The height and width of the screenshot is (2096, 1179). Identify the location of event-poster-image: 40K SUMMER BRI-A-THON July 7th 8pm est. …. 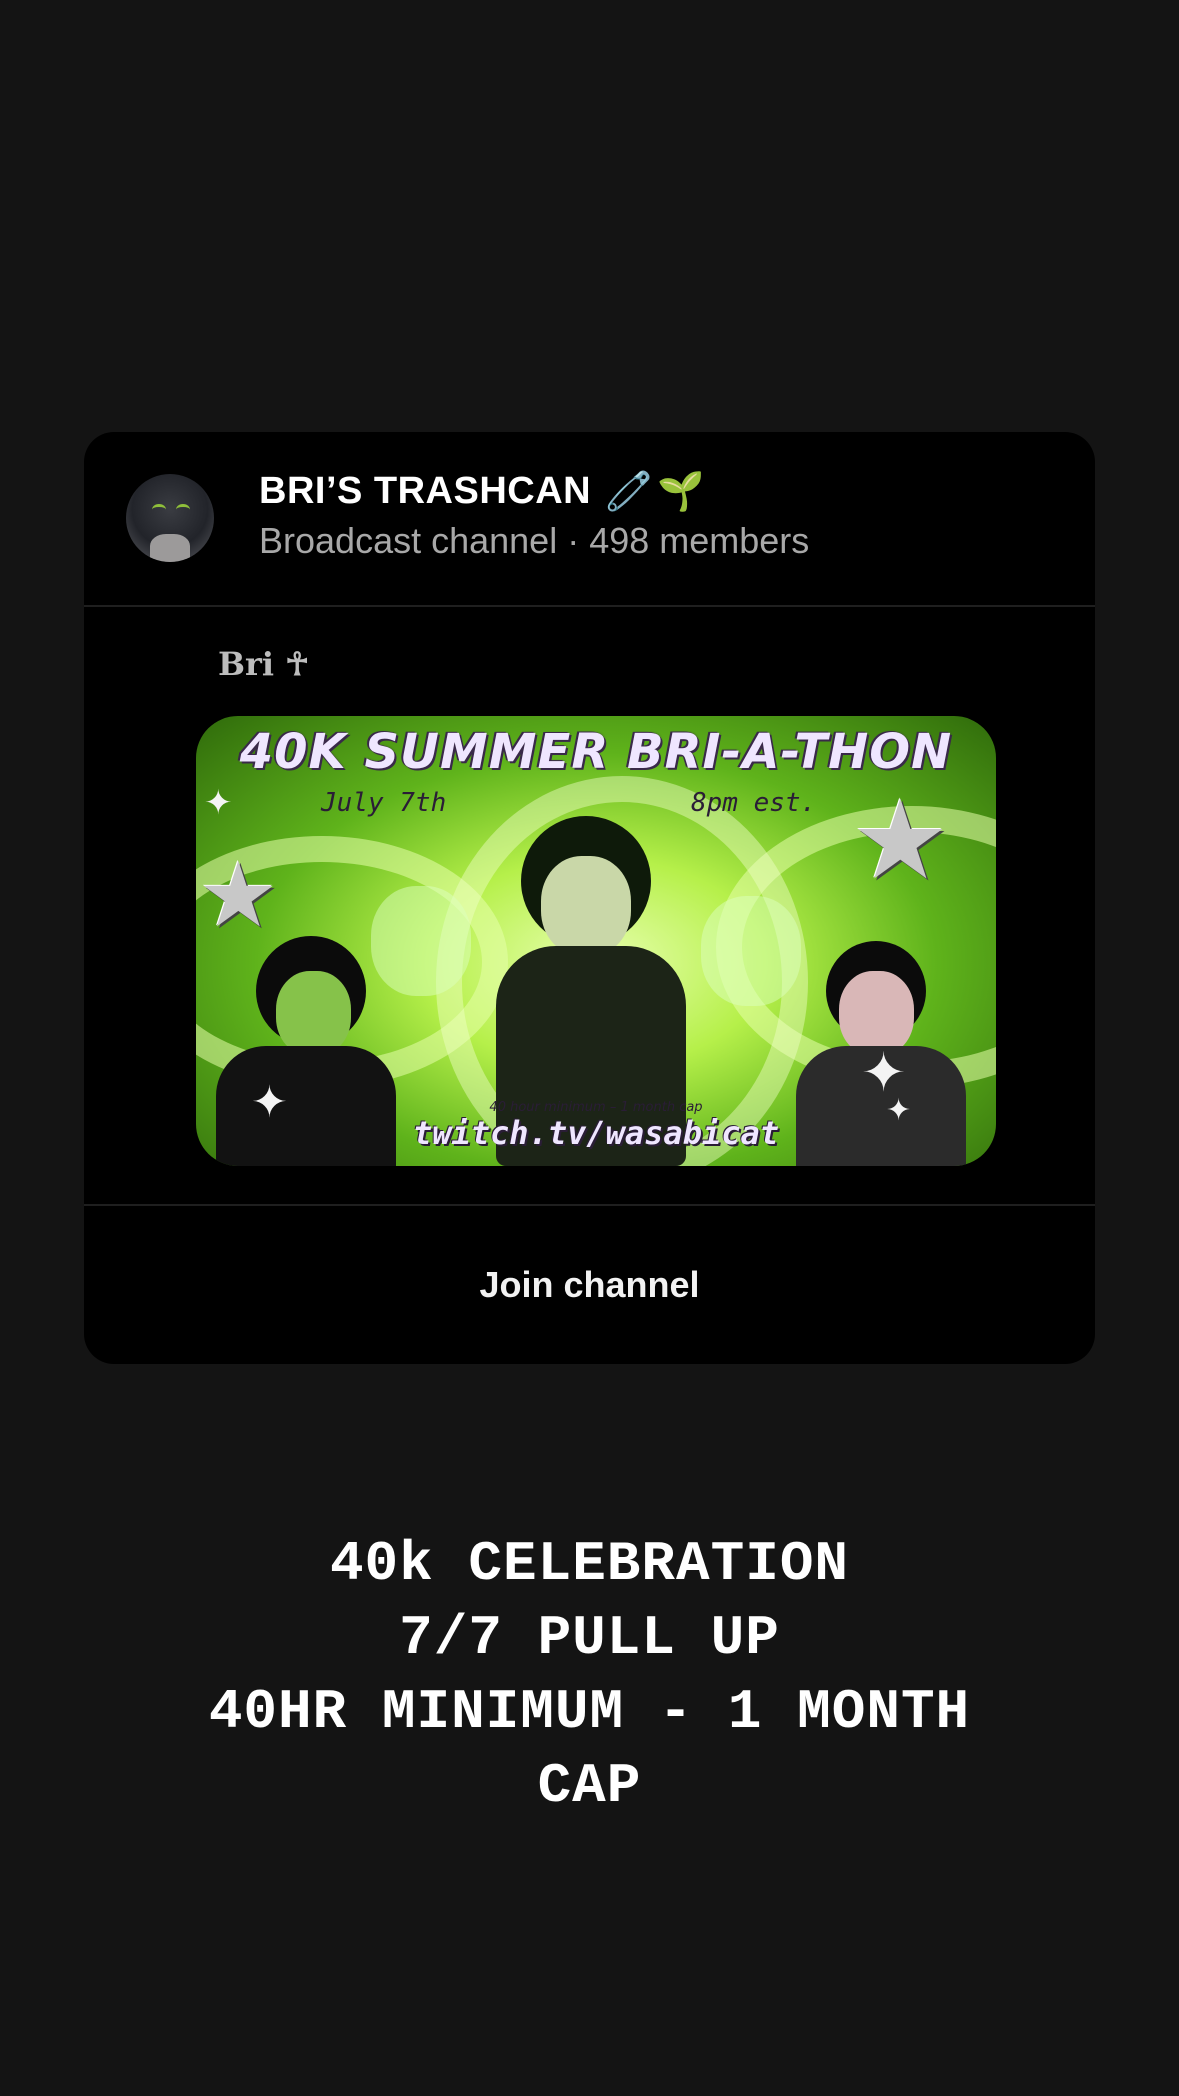
(596, 941).